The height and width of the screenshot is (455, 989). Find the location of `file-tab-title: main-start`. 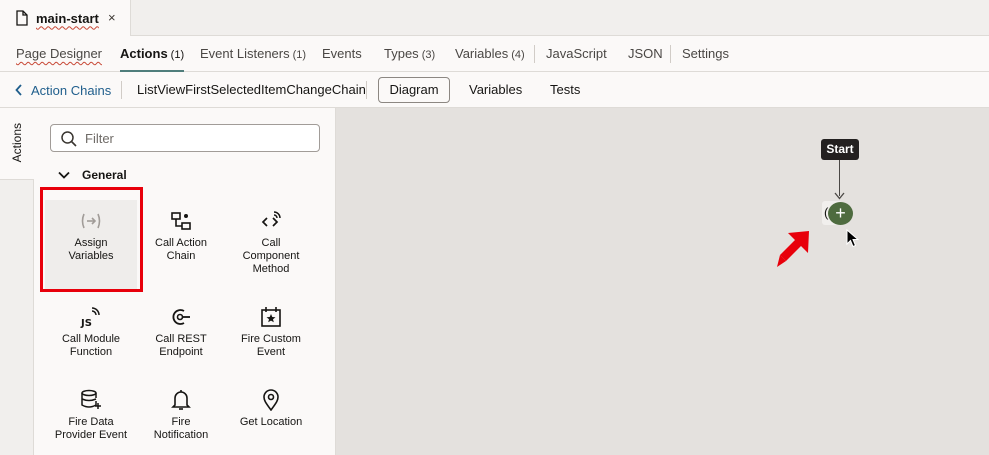

file-tab-title: main-start is located at coordinates (67, 18).